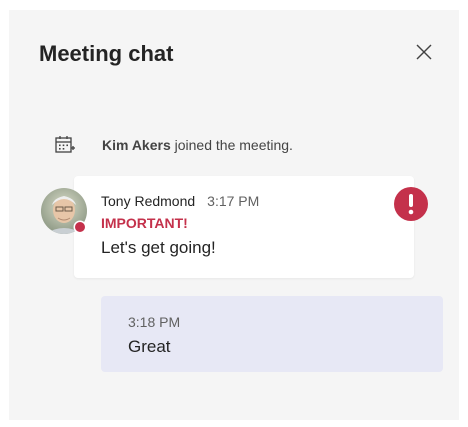  Describe the element at coordinates (144, 223) in the screenshot. I see `important-flag: IMPORTANT!` at that location.